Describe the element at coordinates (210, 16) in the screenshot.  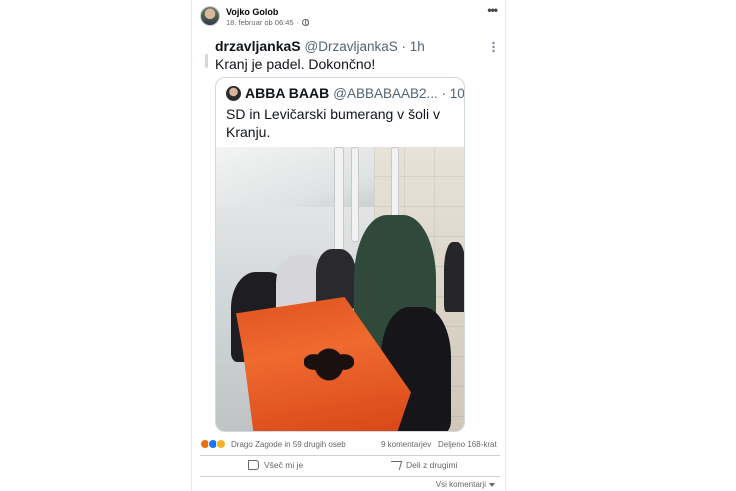
I see `author-avatar` at that location.